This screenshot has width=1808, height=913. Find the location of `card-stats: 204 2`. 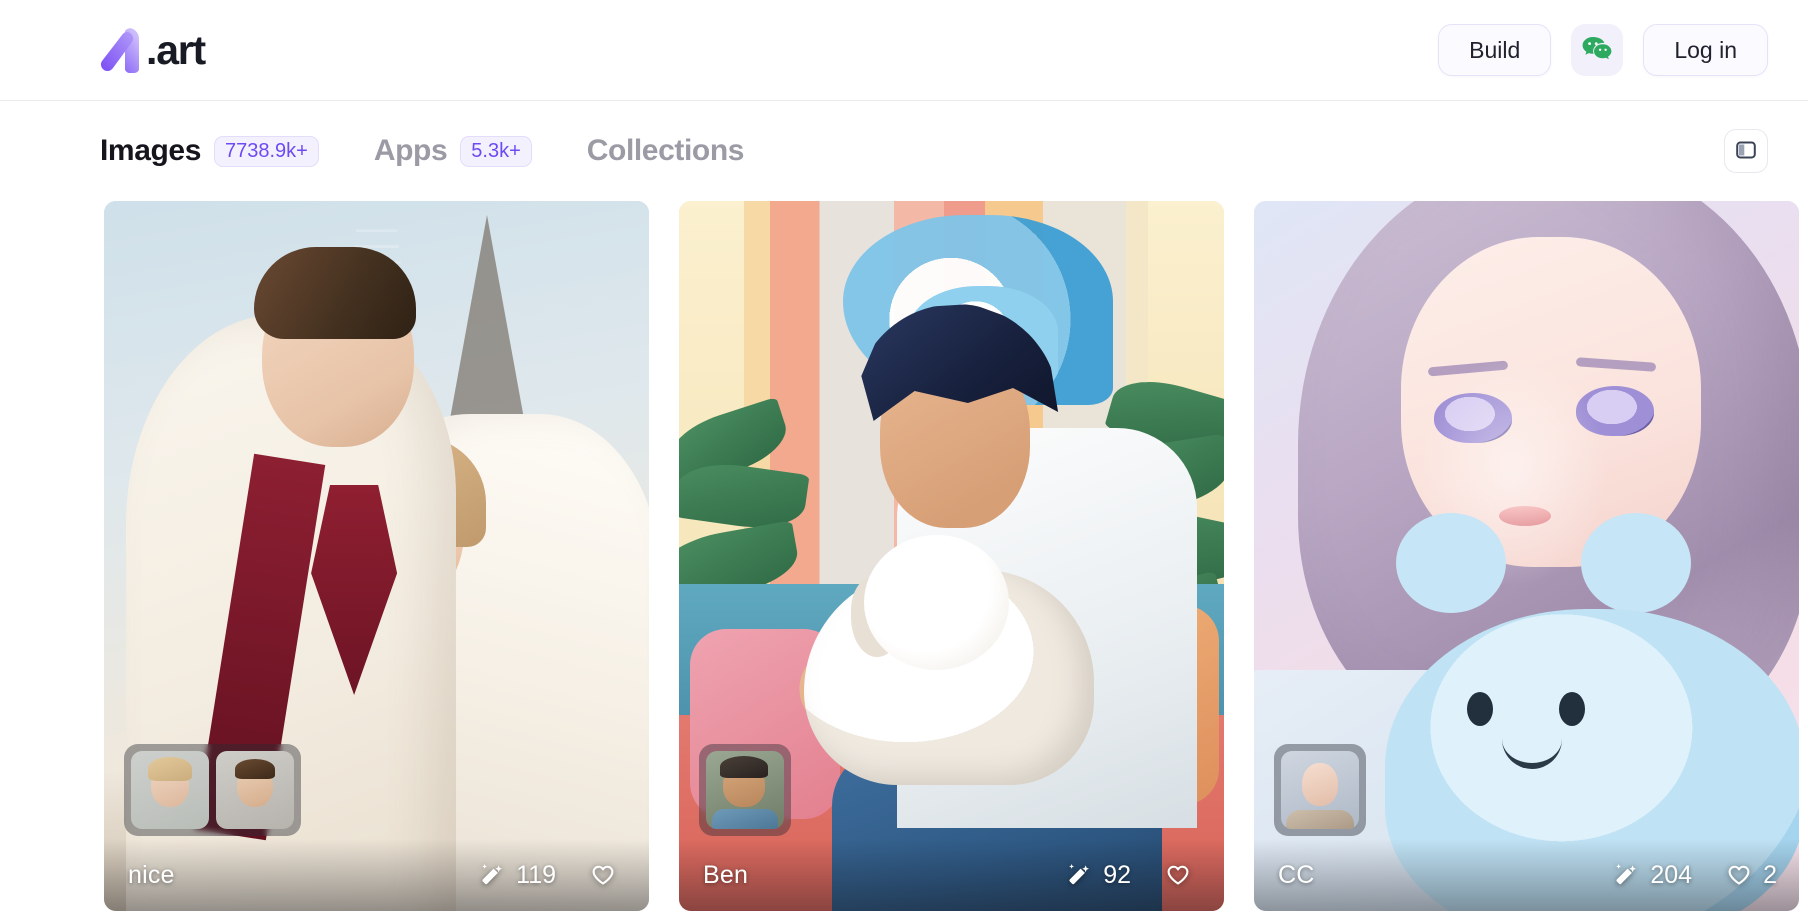

card-stats: 204 2 is located at coordinates (1695, 875).